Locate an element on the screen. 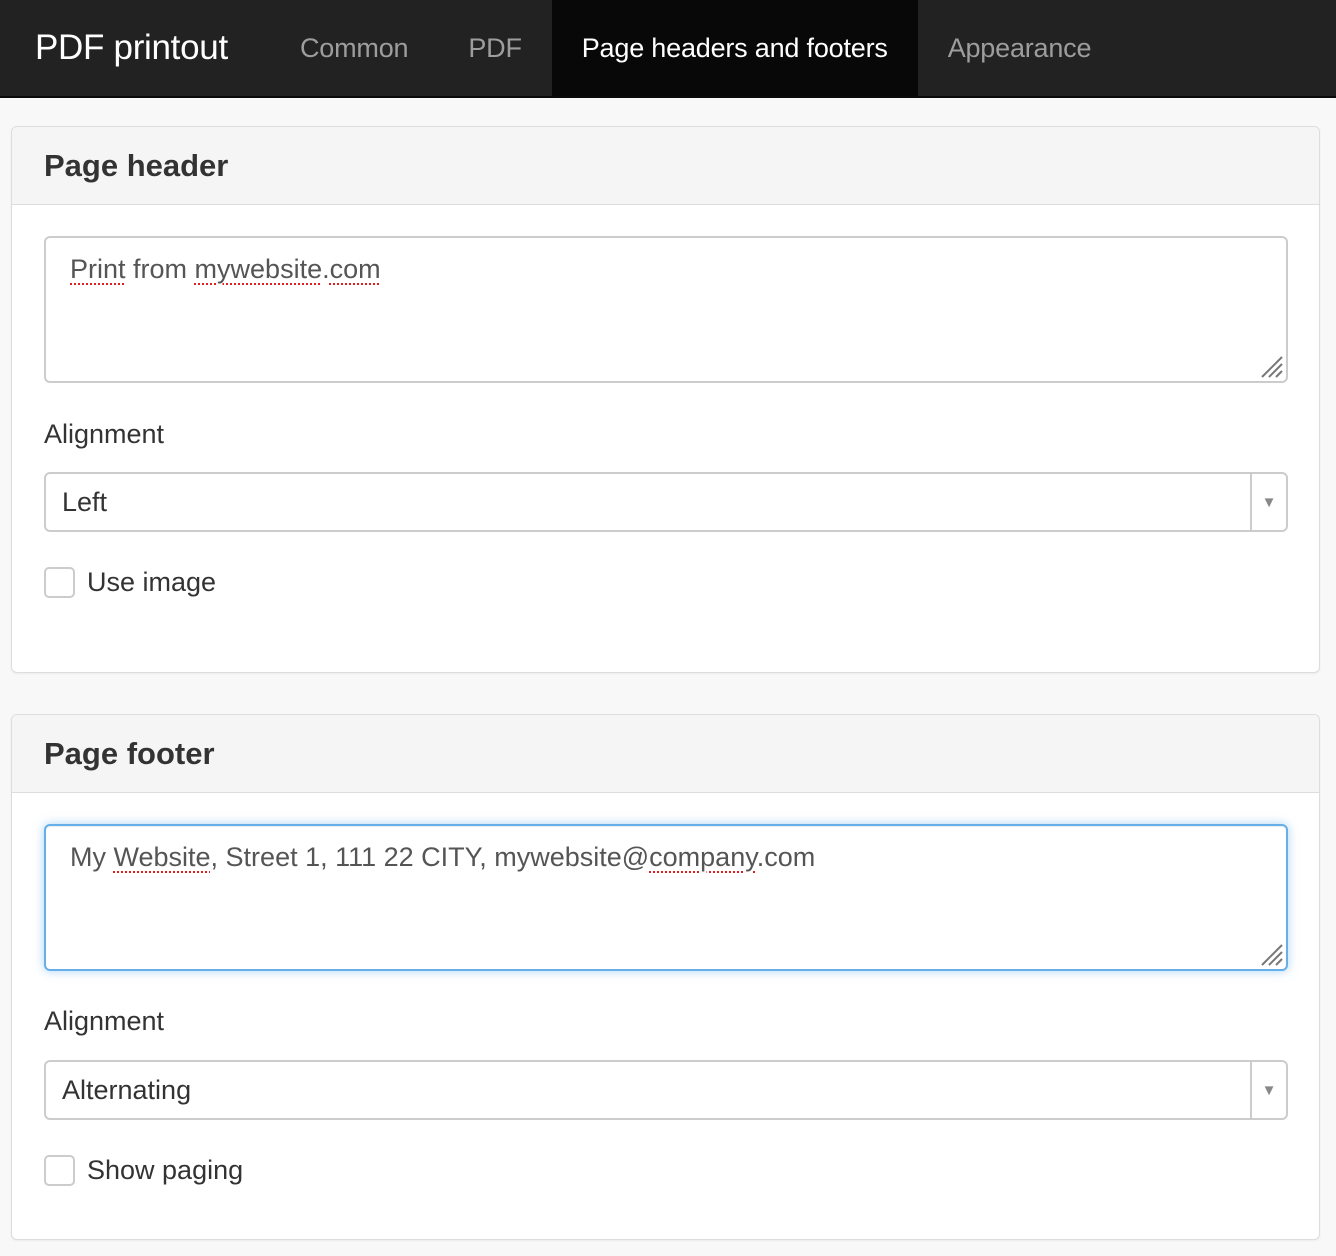 This screenshot has width=1336, height=1256. footer-alignment-select: Alternating ▼ is located at coordinates (666, 1090).